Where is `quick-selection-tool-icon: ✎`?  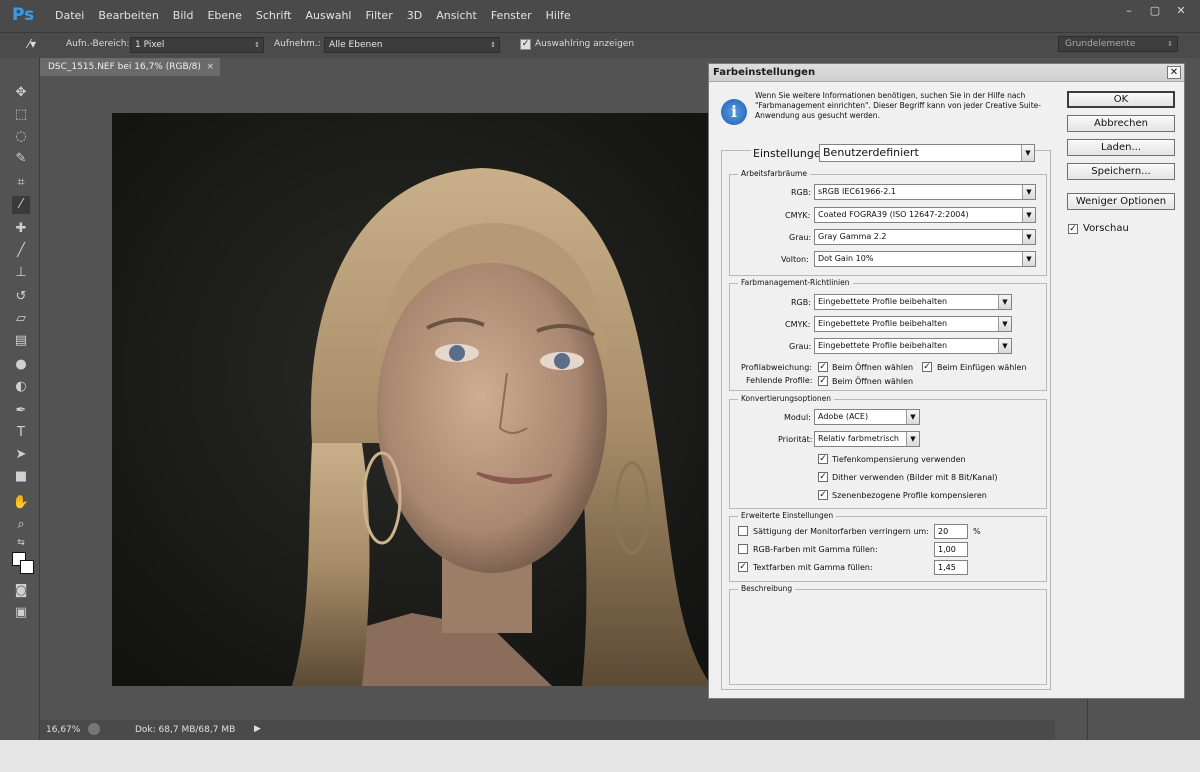
quick-selection-tool-icon: ✎ is located at coordinates (21, 159).